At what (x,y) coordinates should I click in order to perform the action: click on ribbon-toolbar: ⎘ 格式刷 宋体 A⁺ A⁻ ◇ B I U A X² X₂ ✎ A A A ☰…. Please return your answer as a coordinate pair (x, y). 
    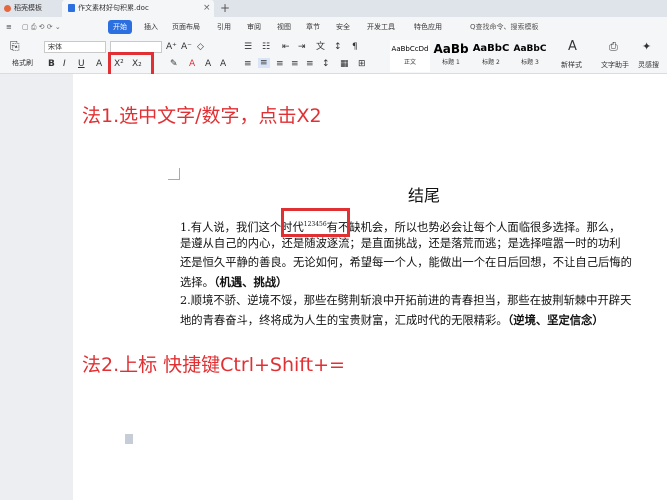
    Looking at the image, I should click on (333, 55).